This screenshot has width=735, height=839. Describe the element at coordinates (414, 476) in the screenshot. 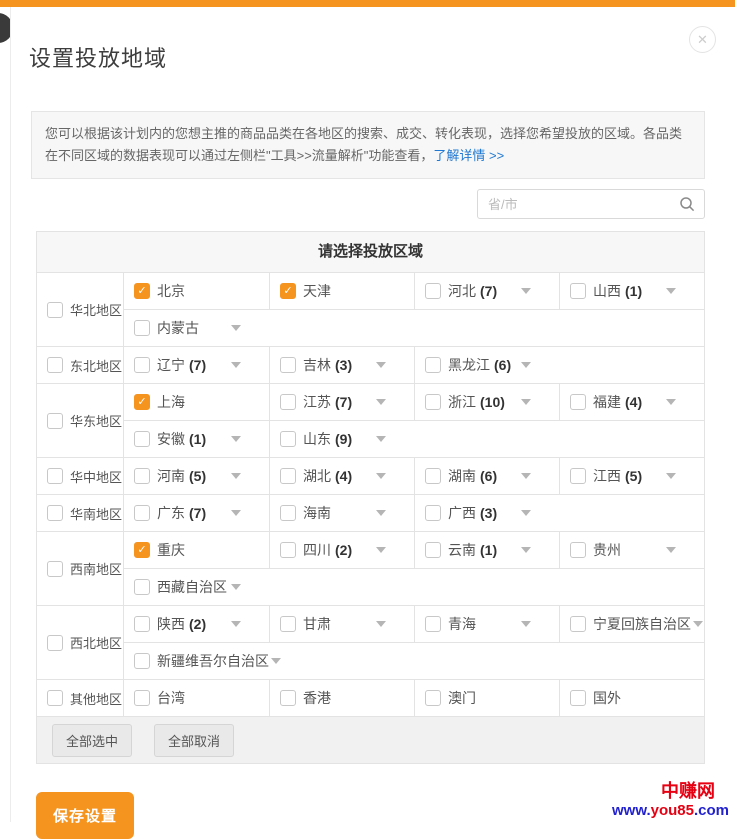

I see `province-subrows: 河南 (5) 湖北 (4) 湖南 (6) 江西 (5)` at that location.